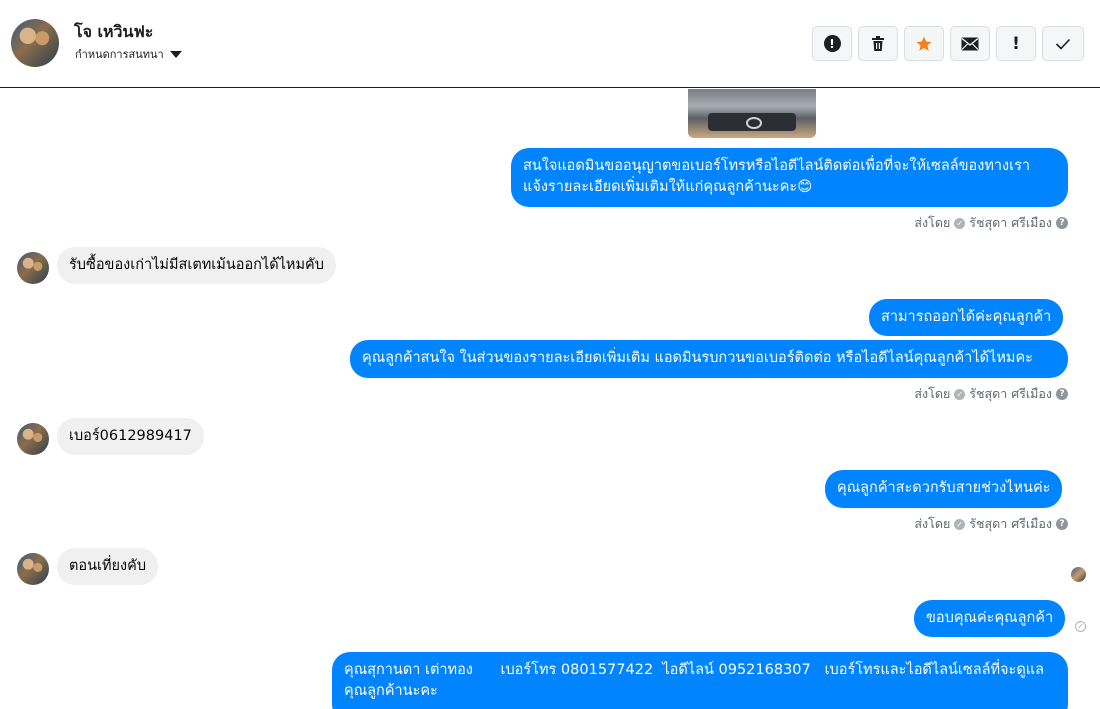  I want to click on delete-button, so click(878, 43).